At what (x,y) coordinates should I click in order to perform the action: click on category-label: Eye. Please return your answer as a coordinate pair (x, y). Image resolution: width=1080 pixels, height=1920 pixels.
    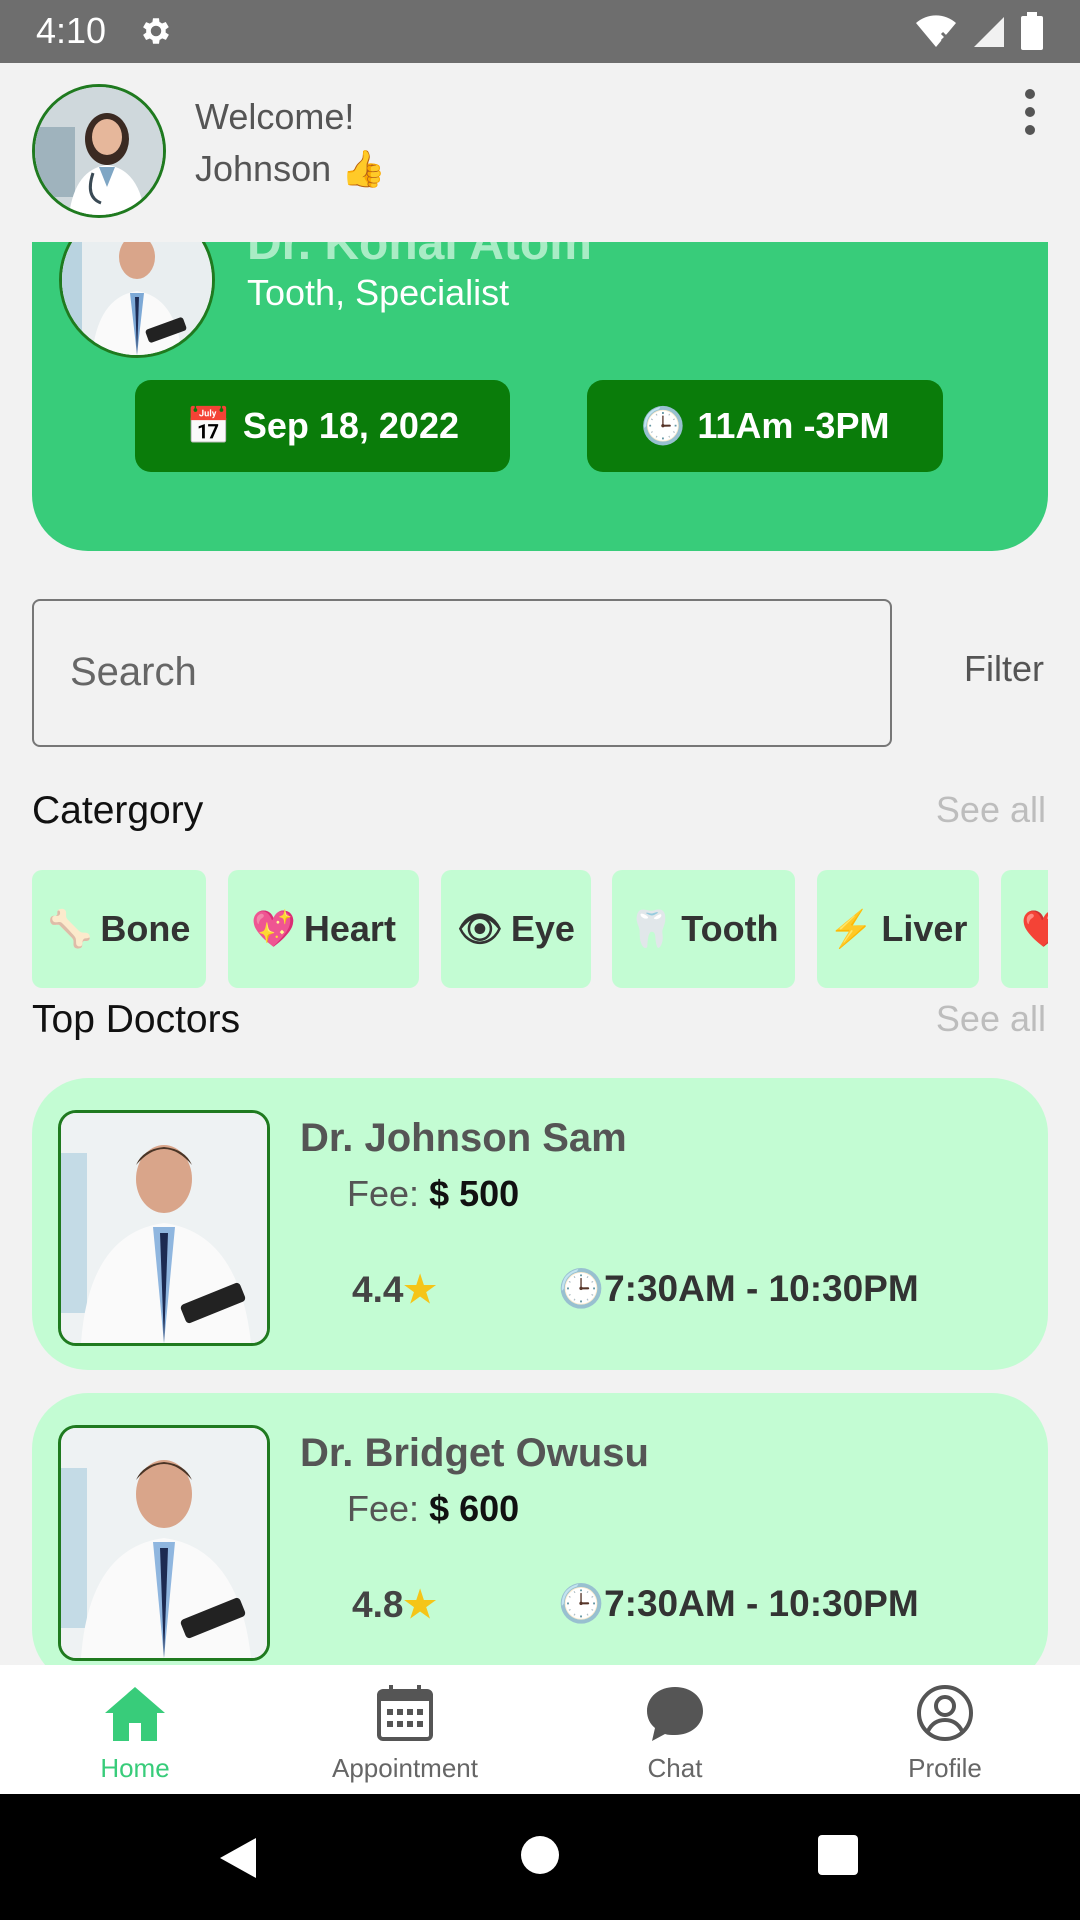
    Looking at the image, I should click on (542, 928).